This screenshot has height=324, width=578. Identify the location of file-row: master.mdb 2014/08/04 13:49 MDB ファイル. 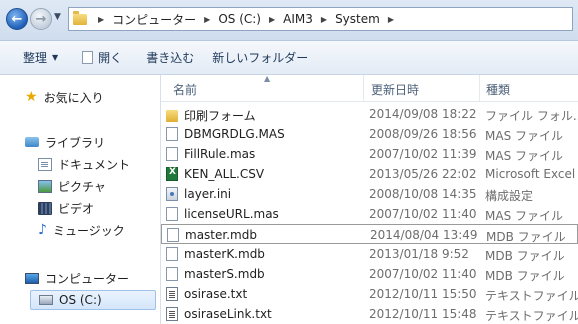
(369, 234).